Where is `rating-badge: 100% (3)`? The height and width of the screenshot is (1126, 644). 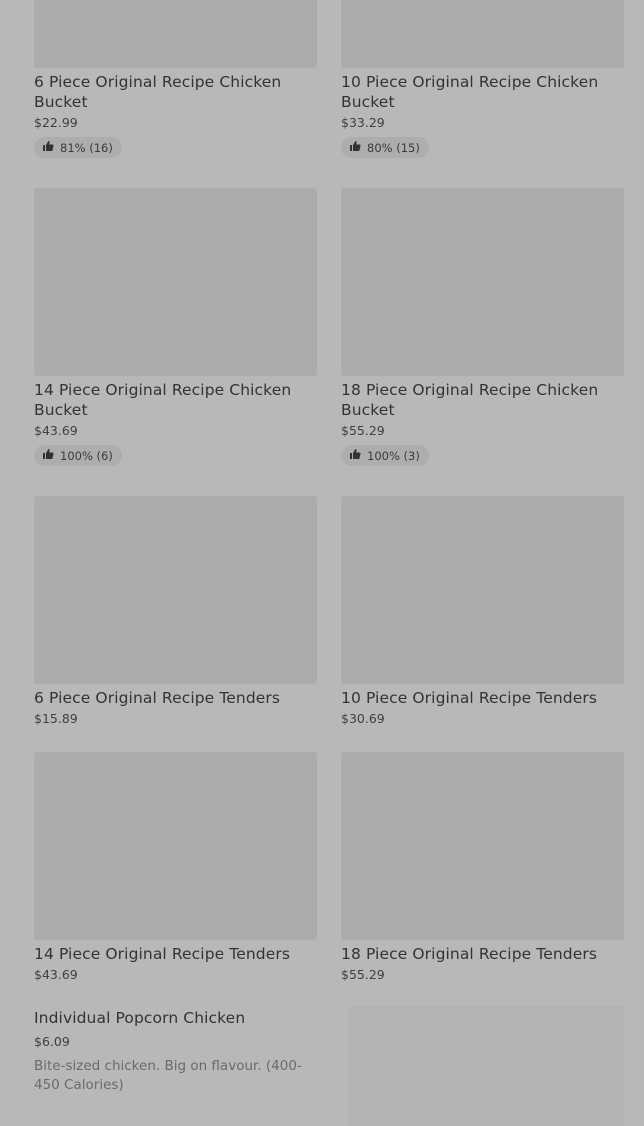
rating-badge: 100% (3) is located at coordinates (385, 455).